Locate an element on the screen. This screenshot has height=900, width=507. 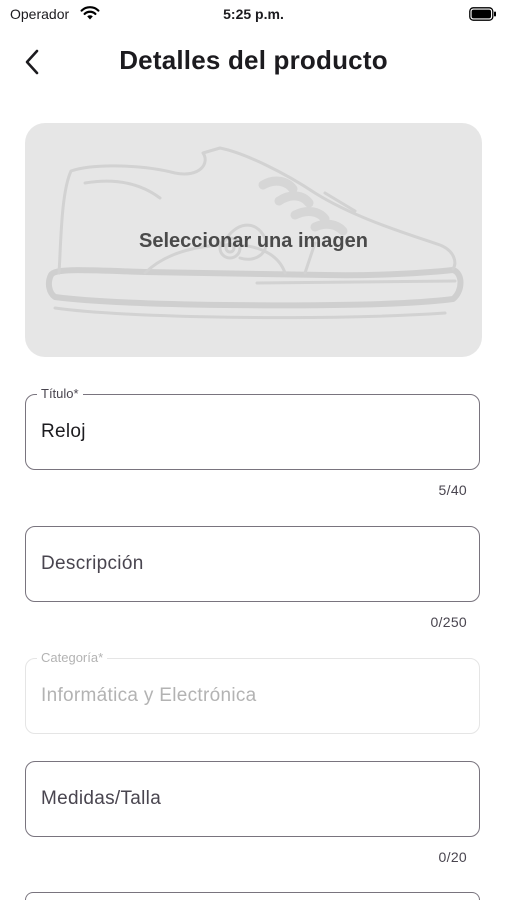
next-field is located at coordinates (252, 896).